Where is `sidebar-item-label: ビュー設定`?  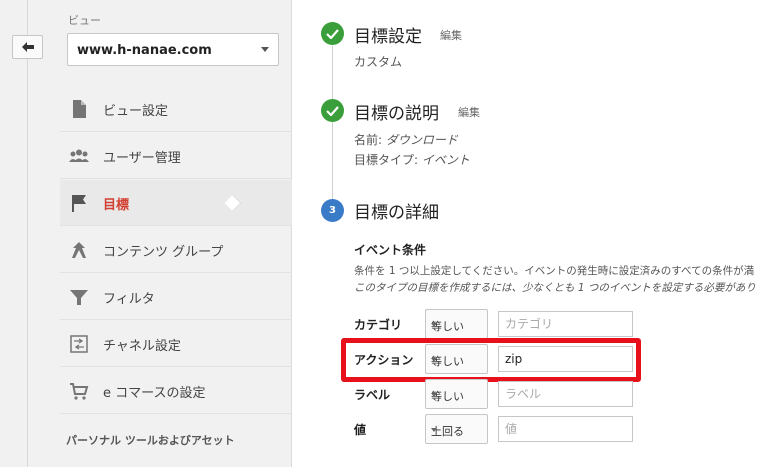 sidebar-item-label: ビュー設定 is located at coordinates (136, 111).